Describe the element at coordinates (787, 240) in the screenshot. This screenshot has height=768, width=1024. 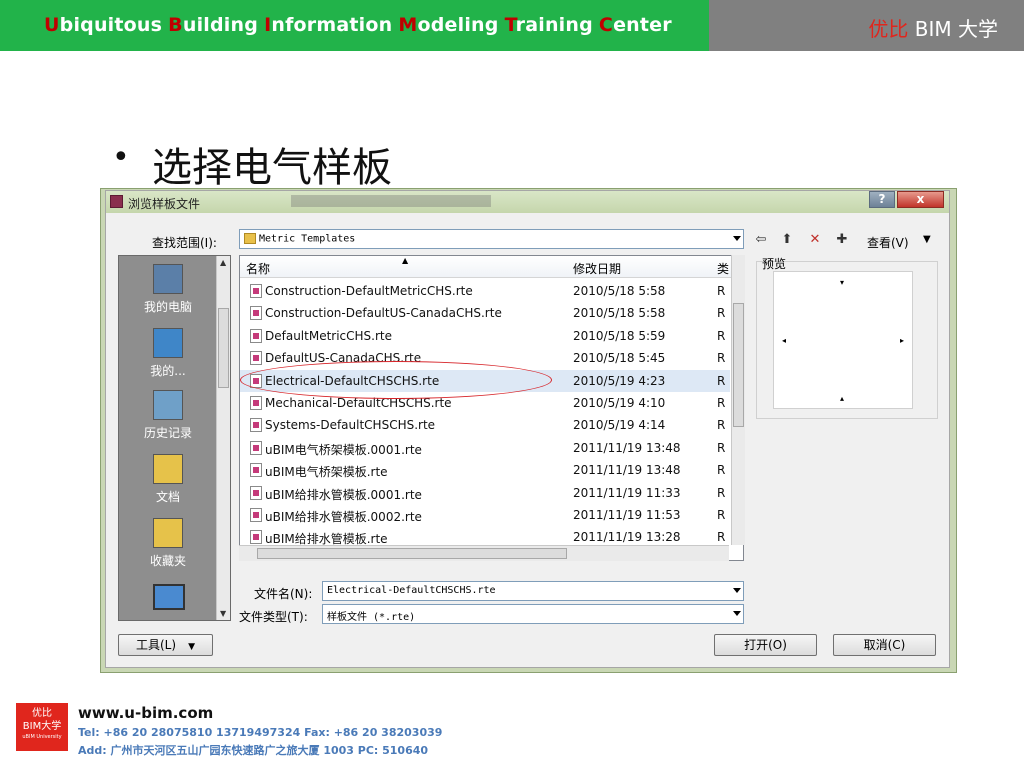
I see `up-folder-icon: ⬆` at that location.